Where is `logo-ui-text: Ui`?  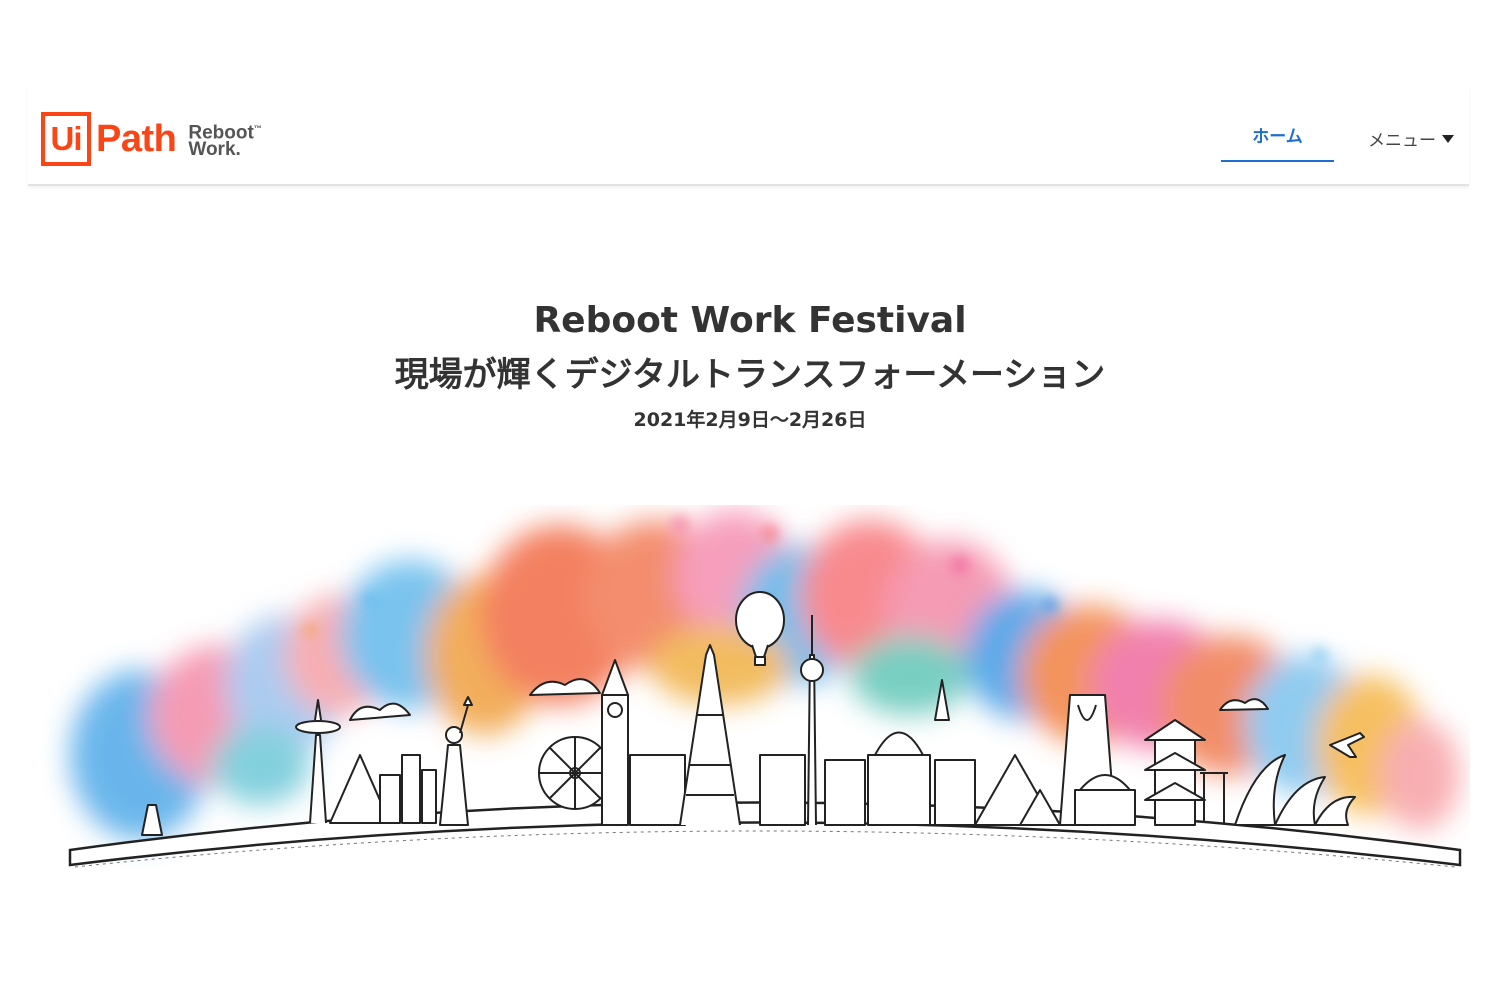 logo-ui-text: Ui is located at coordinates (66, 138).